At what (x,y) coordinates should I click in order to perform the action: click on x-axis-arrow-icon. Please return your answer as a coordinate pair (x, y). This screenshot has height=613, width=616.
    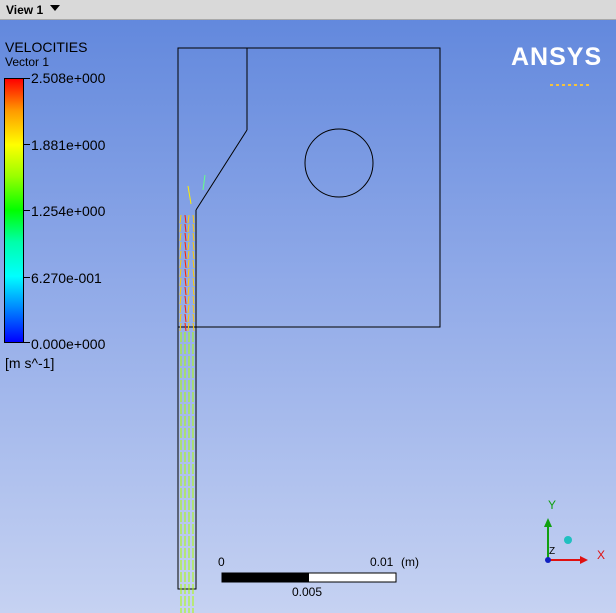
    Looking at the image, I should click on (584, 560).